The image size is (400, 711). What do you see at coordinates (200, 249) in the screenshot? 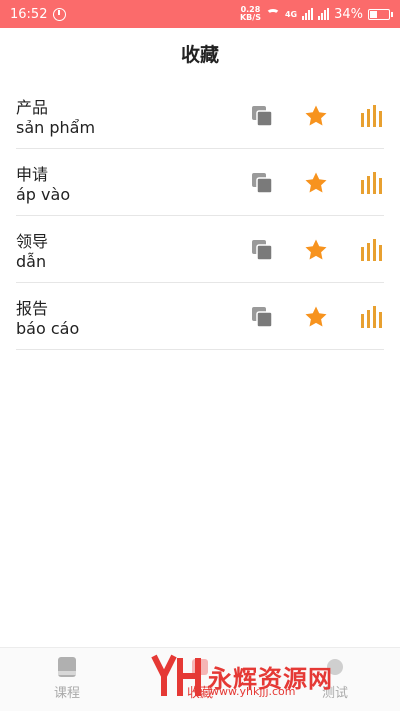
I see `list-item: 领导 dẫn` at bounding box center [200, 249].